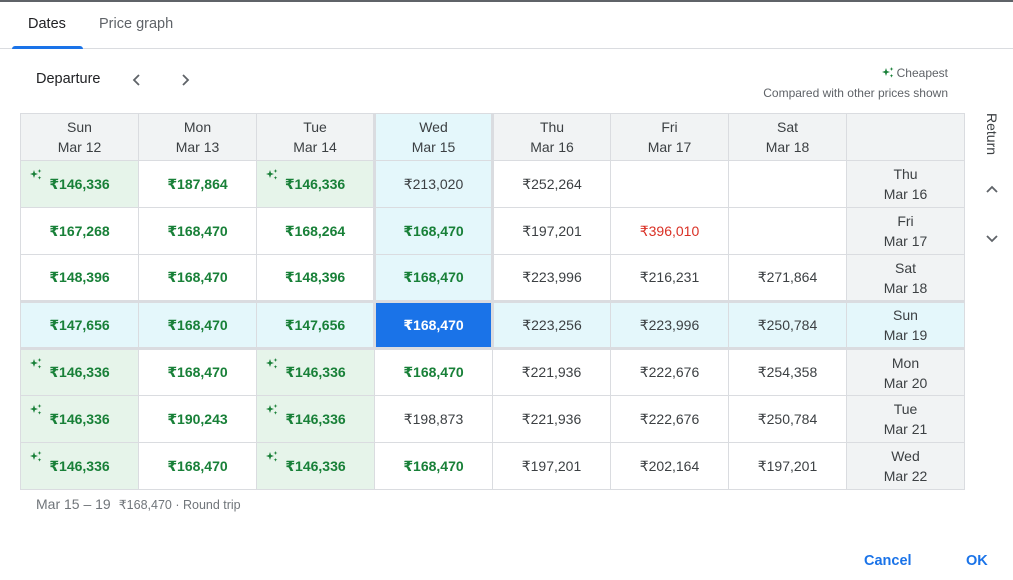 The height and width of the screenshot is (580, 1013). I want to click on chevron-left-icon, so click(136, 80).